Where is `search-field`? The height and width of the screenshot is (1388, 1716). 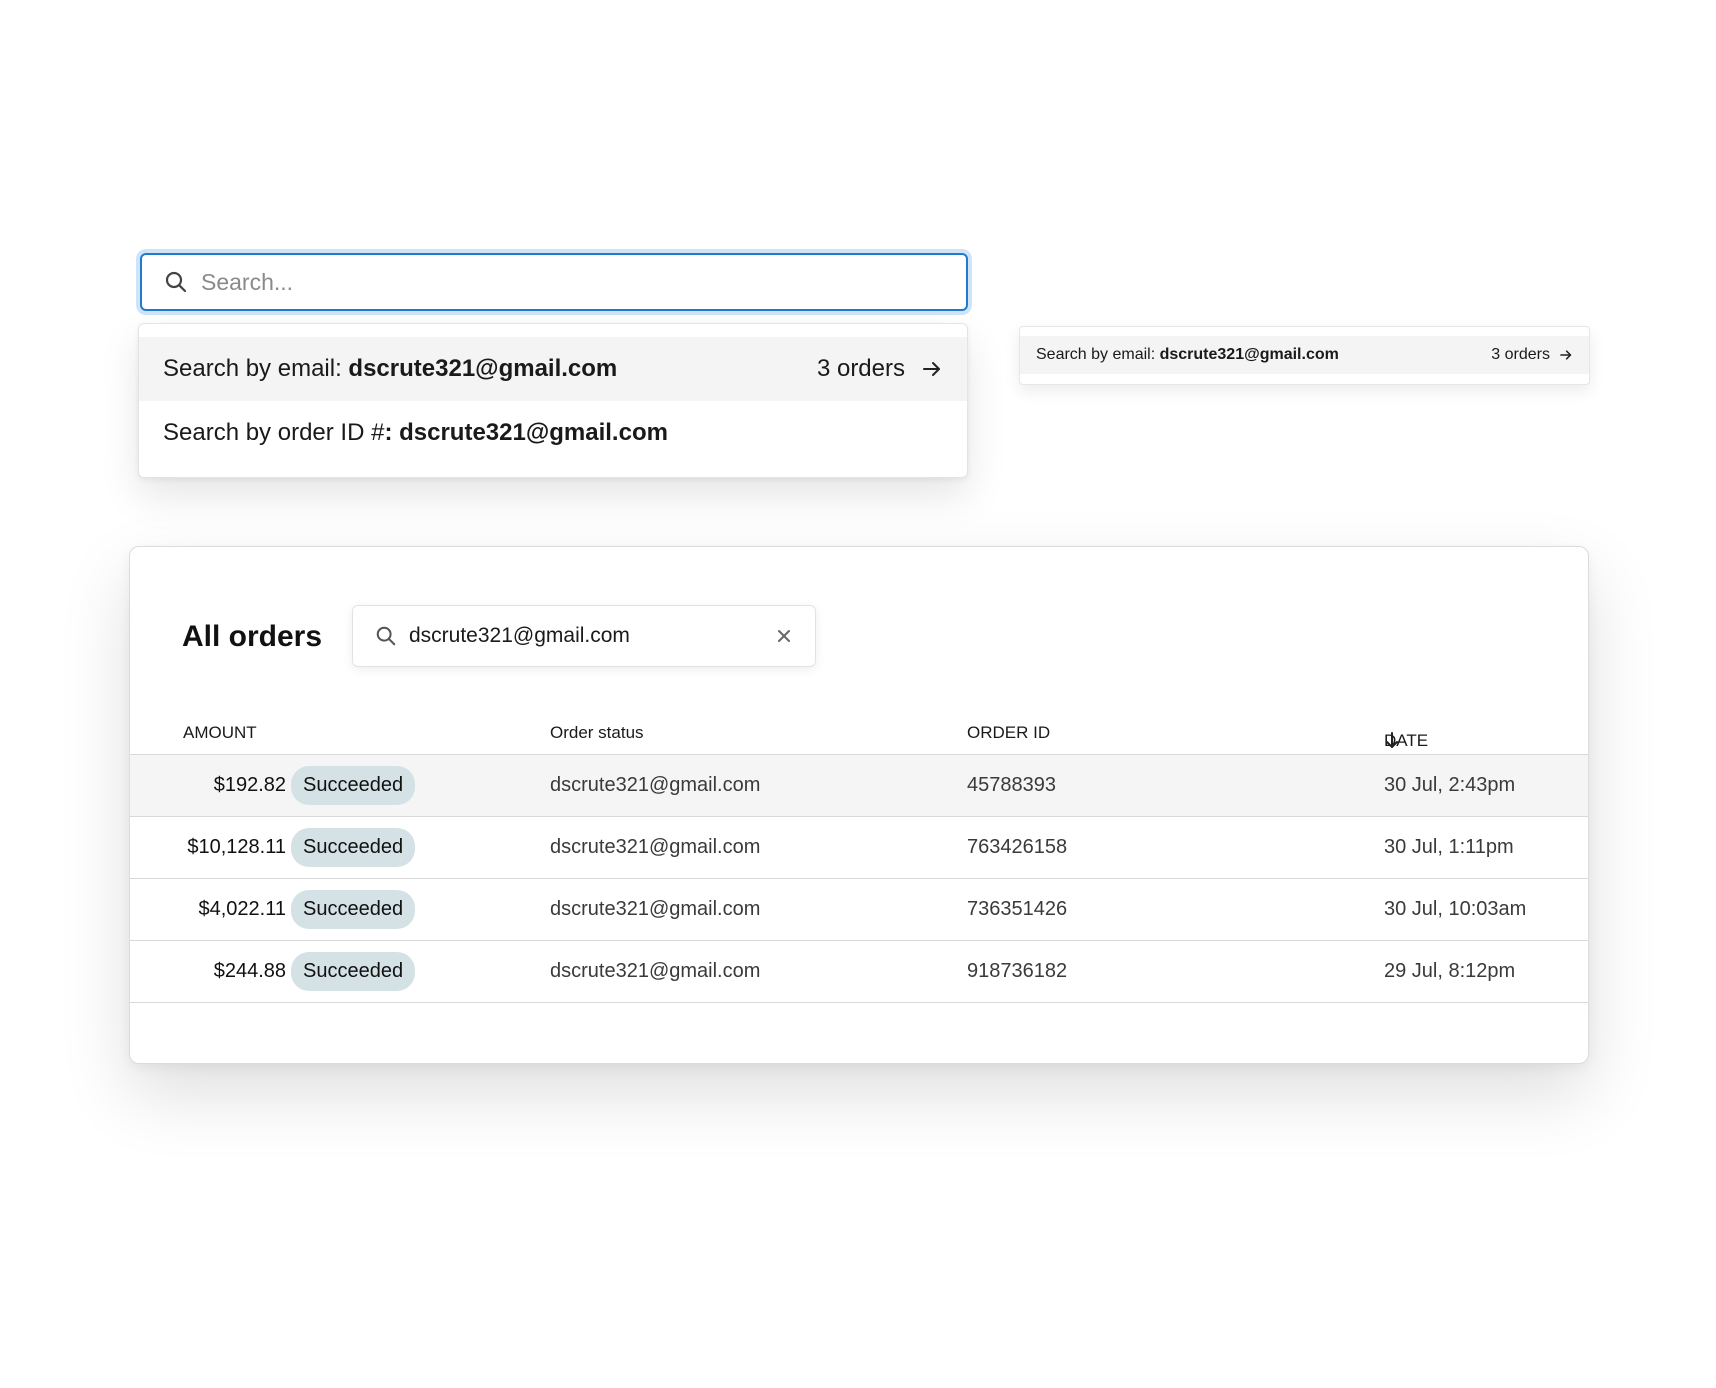
search-field is located at coordinates (554, 282).